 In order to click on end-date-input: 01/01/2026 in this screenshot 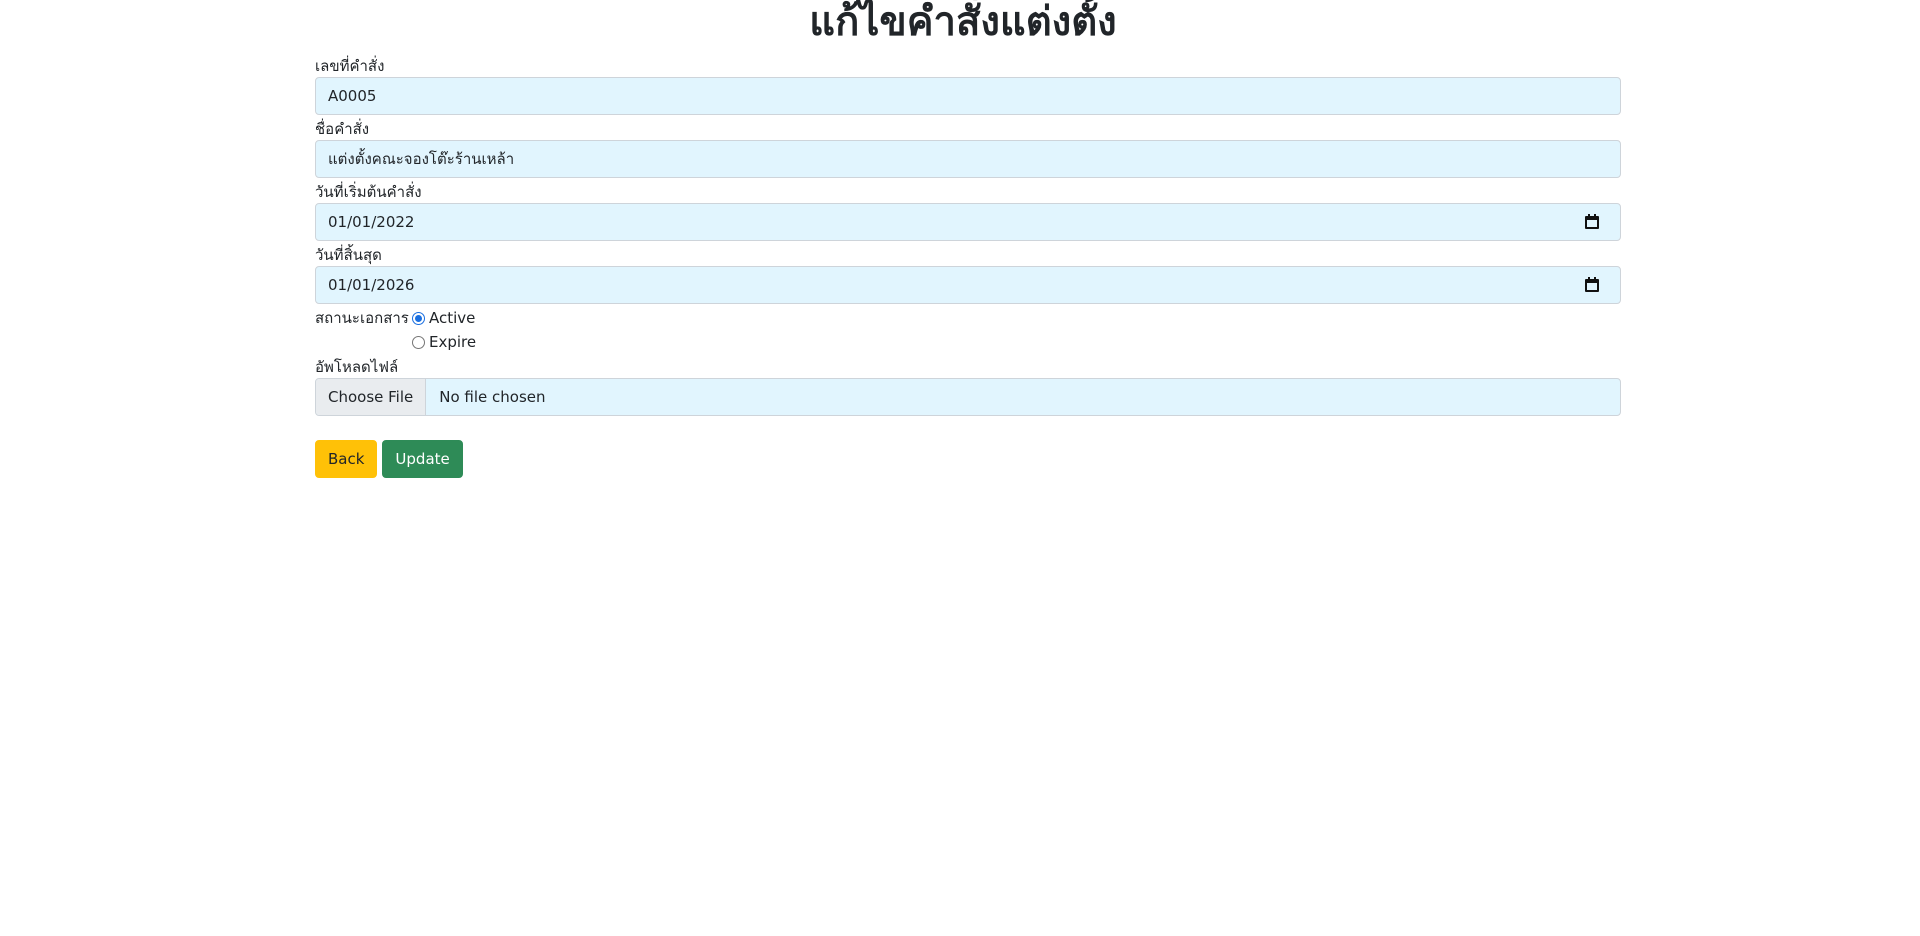, I will do `click(968, 285)`.